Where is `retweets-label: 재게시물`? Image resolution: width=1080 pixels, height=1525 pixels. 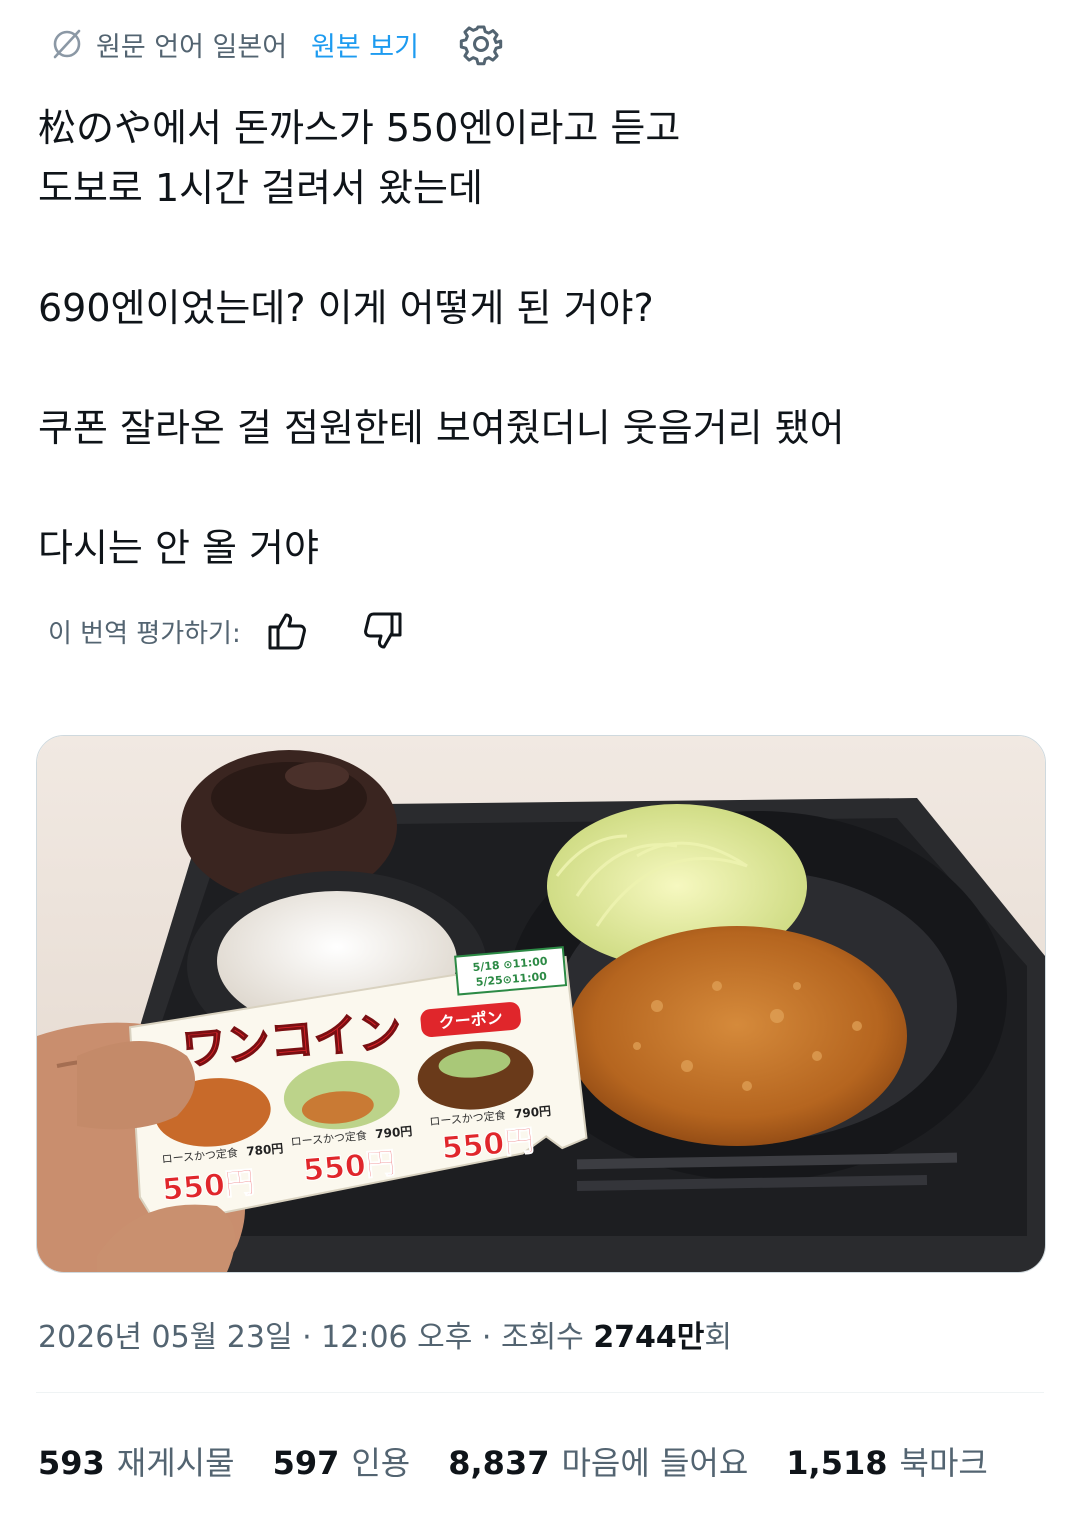
retweets-label: 재게시물 is located at coordinates (175, 1463).